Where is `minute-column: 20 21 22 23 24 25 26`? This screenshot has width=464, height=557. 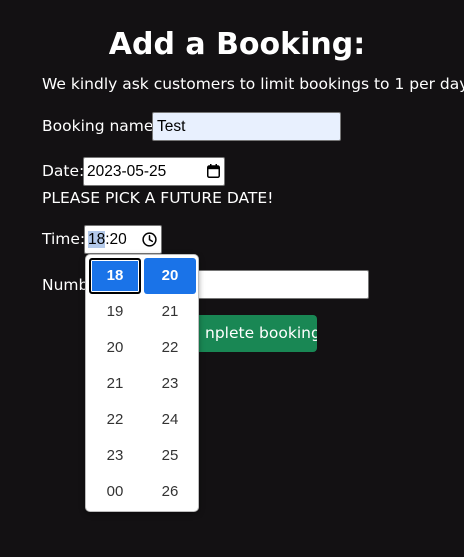 minute-column: 20 21 22 23 24 25 26 is located at coordinates (170, 384).